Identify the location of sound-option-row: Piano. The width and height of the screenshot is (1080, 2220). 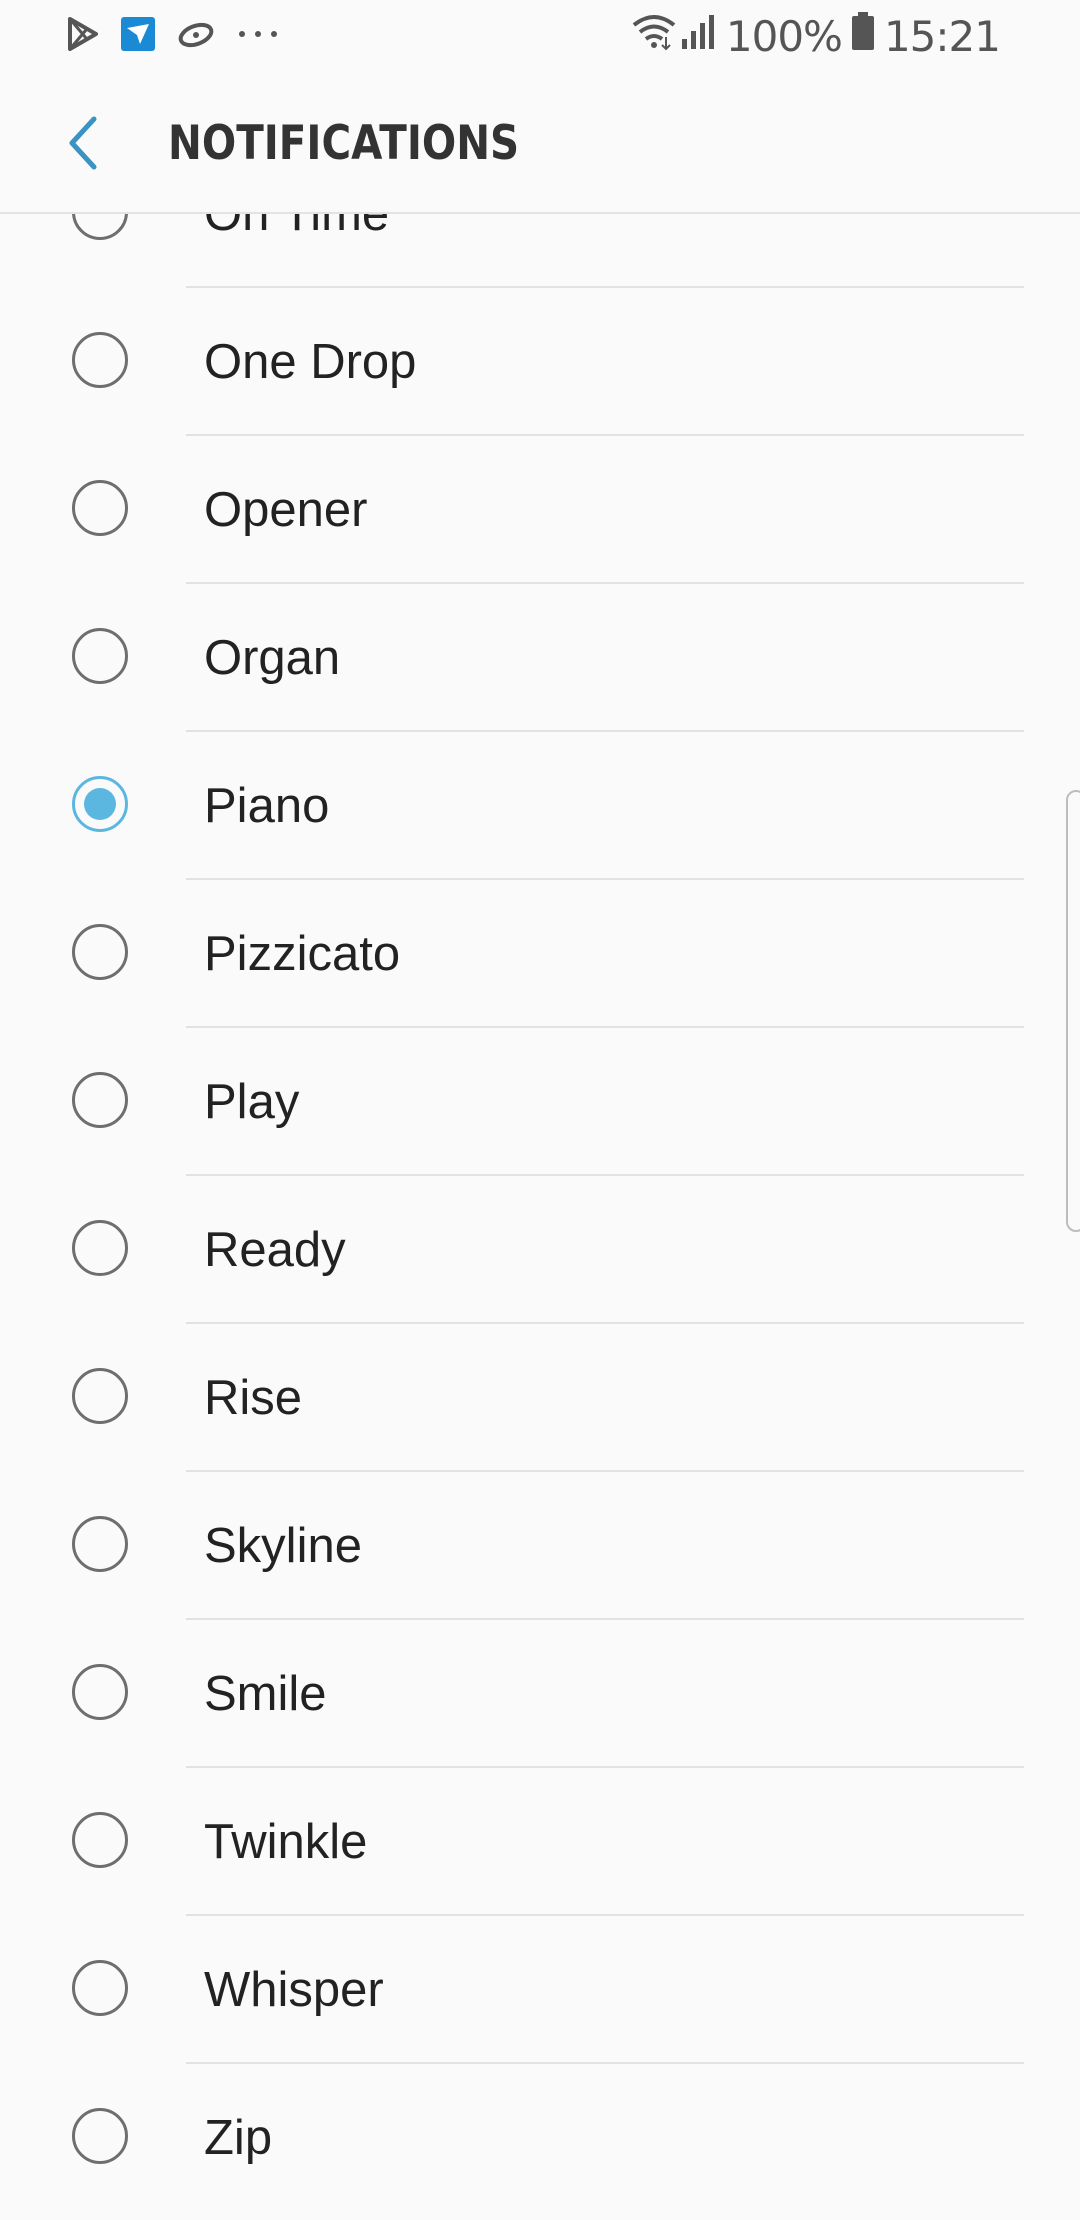
(540, 806).